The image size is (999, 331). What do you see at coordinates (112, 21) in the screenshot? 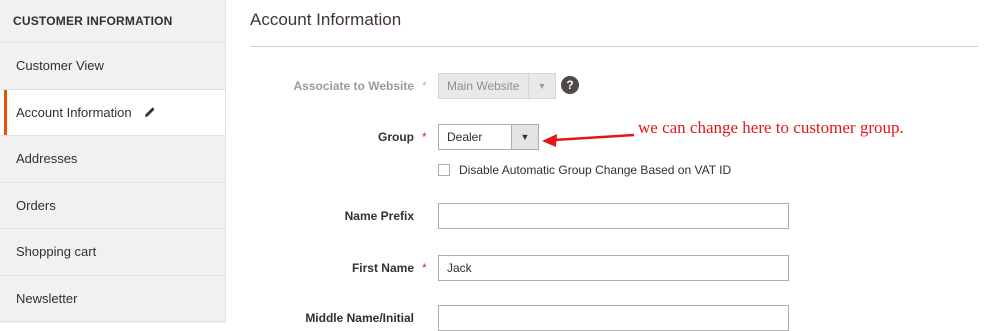
I see `sidebar-heading: CUSTOMER INFORMATION` at bounding box center [112, 21].